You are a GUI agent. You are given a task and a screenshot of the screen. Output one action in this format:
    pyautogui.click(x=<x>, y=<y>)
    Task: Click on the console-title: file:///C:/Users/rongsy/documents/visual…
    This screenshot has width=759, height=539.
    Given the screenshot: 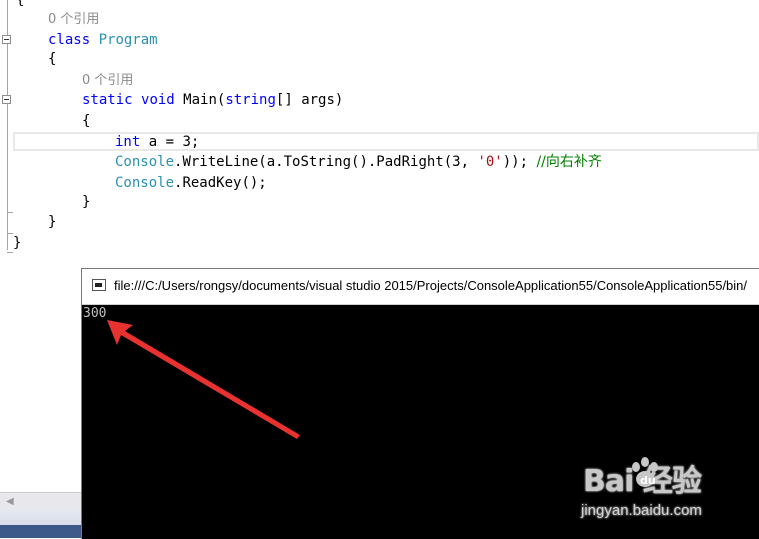 What is the action you would take?
    pyautogui.click(x=431, y=285)
    